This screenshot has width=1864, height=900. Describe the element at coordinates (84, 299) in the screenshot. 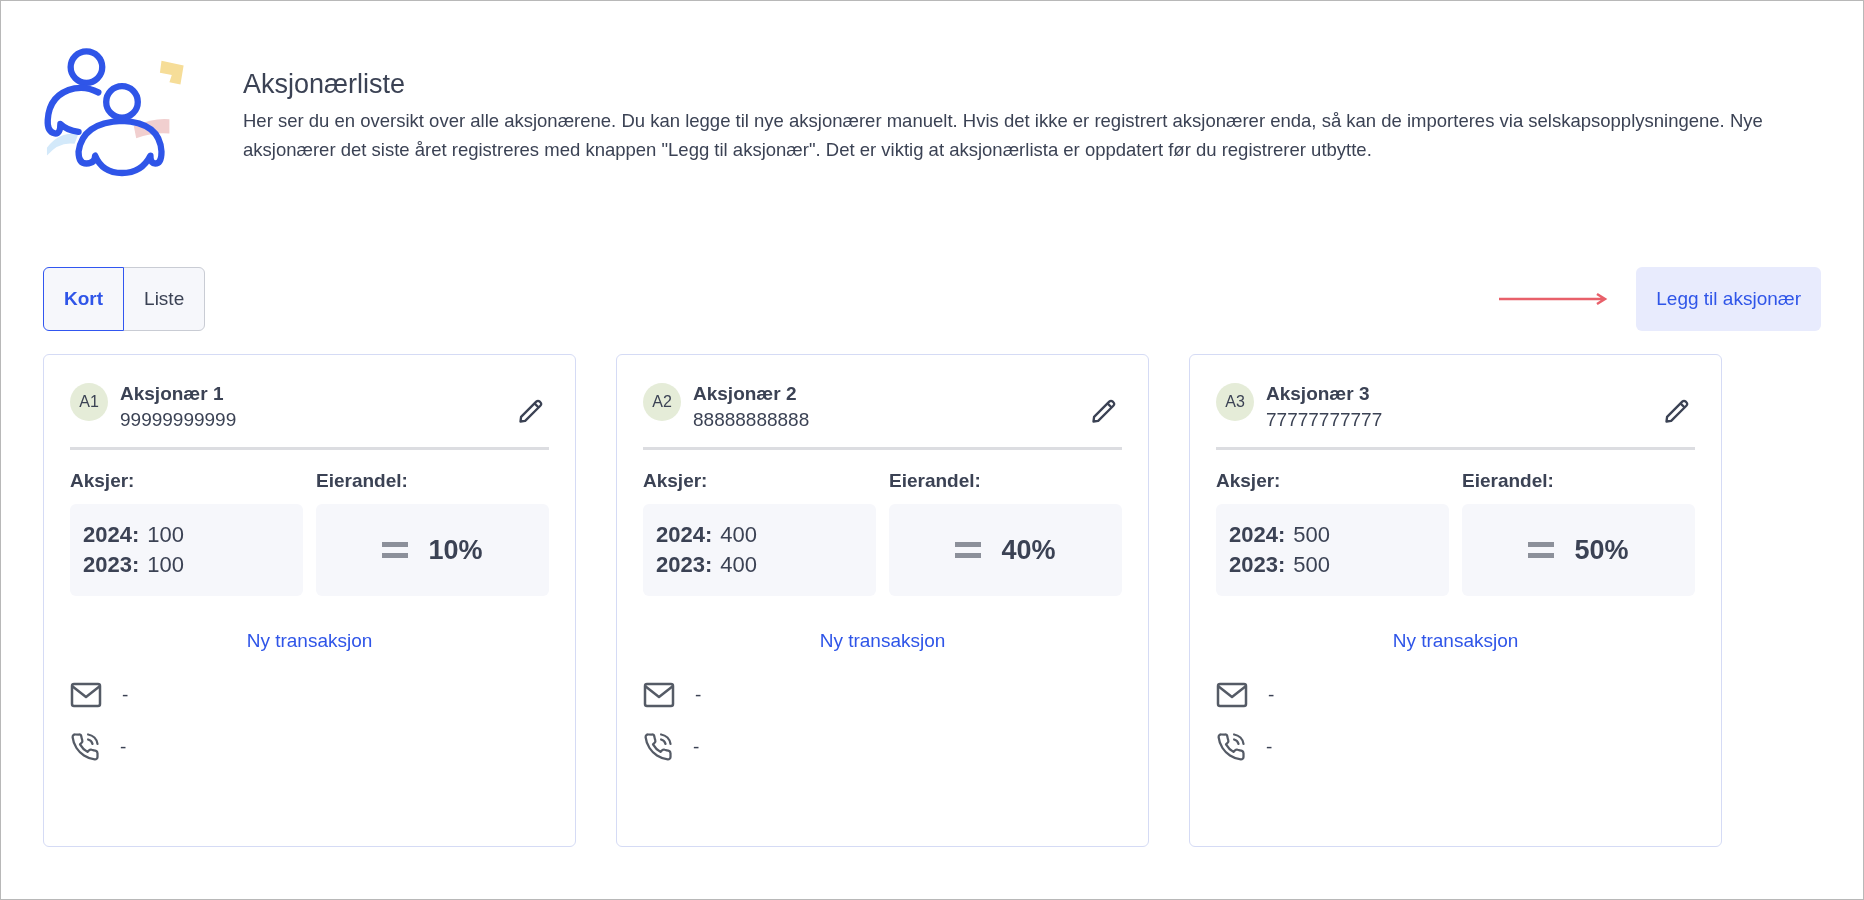

I see `view-toggle-tab: Kort` at that location.